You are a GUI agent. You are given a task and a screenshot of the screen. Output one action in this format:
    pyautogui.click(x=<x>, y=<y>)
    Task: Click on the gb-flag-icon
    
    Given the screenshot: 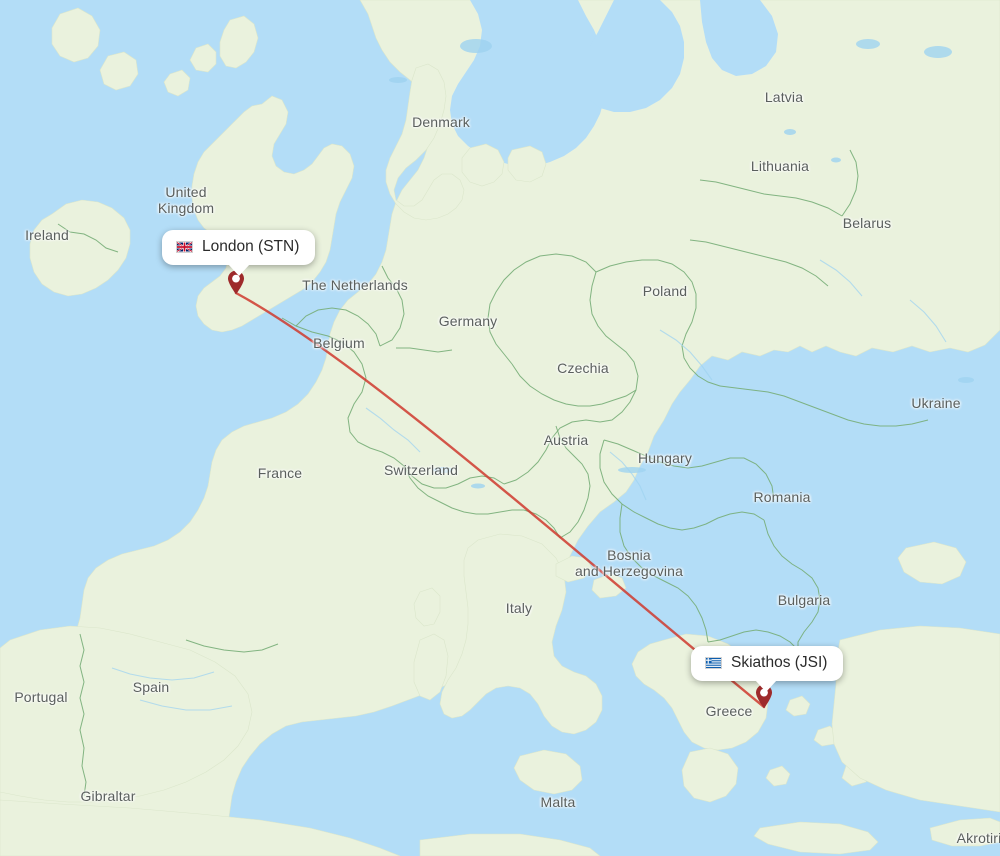 What is the action you would take?
    pyautogui.click(x=184, y=247)
    